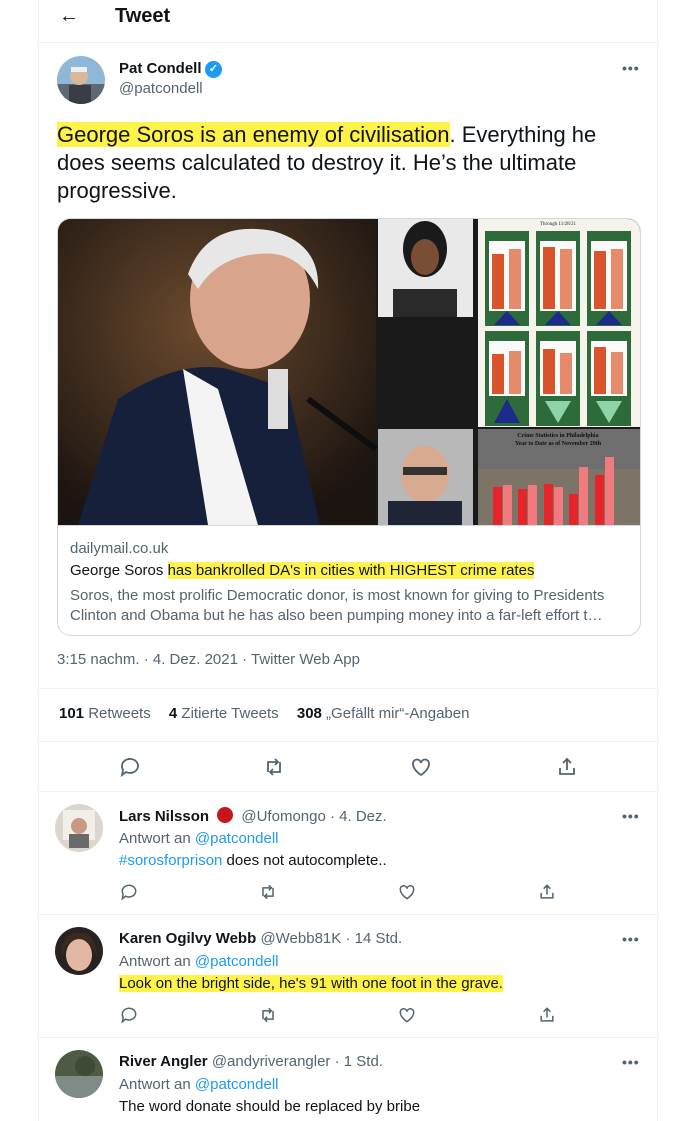  What do you see at coordinates (161, 88) in the screenshot?
I see `author-handle: @patcondell` at bounding box center [161, 88].